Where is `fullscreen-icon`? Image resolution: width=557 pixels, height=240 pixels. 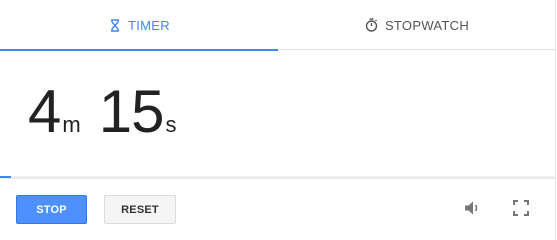 fullscreen-icon is located at coordinates (521, 208).